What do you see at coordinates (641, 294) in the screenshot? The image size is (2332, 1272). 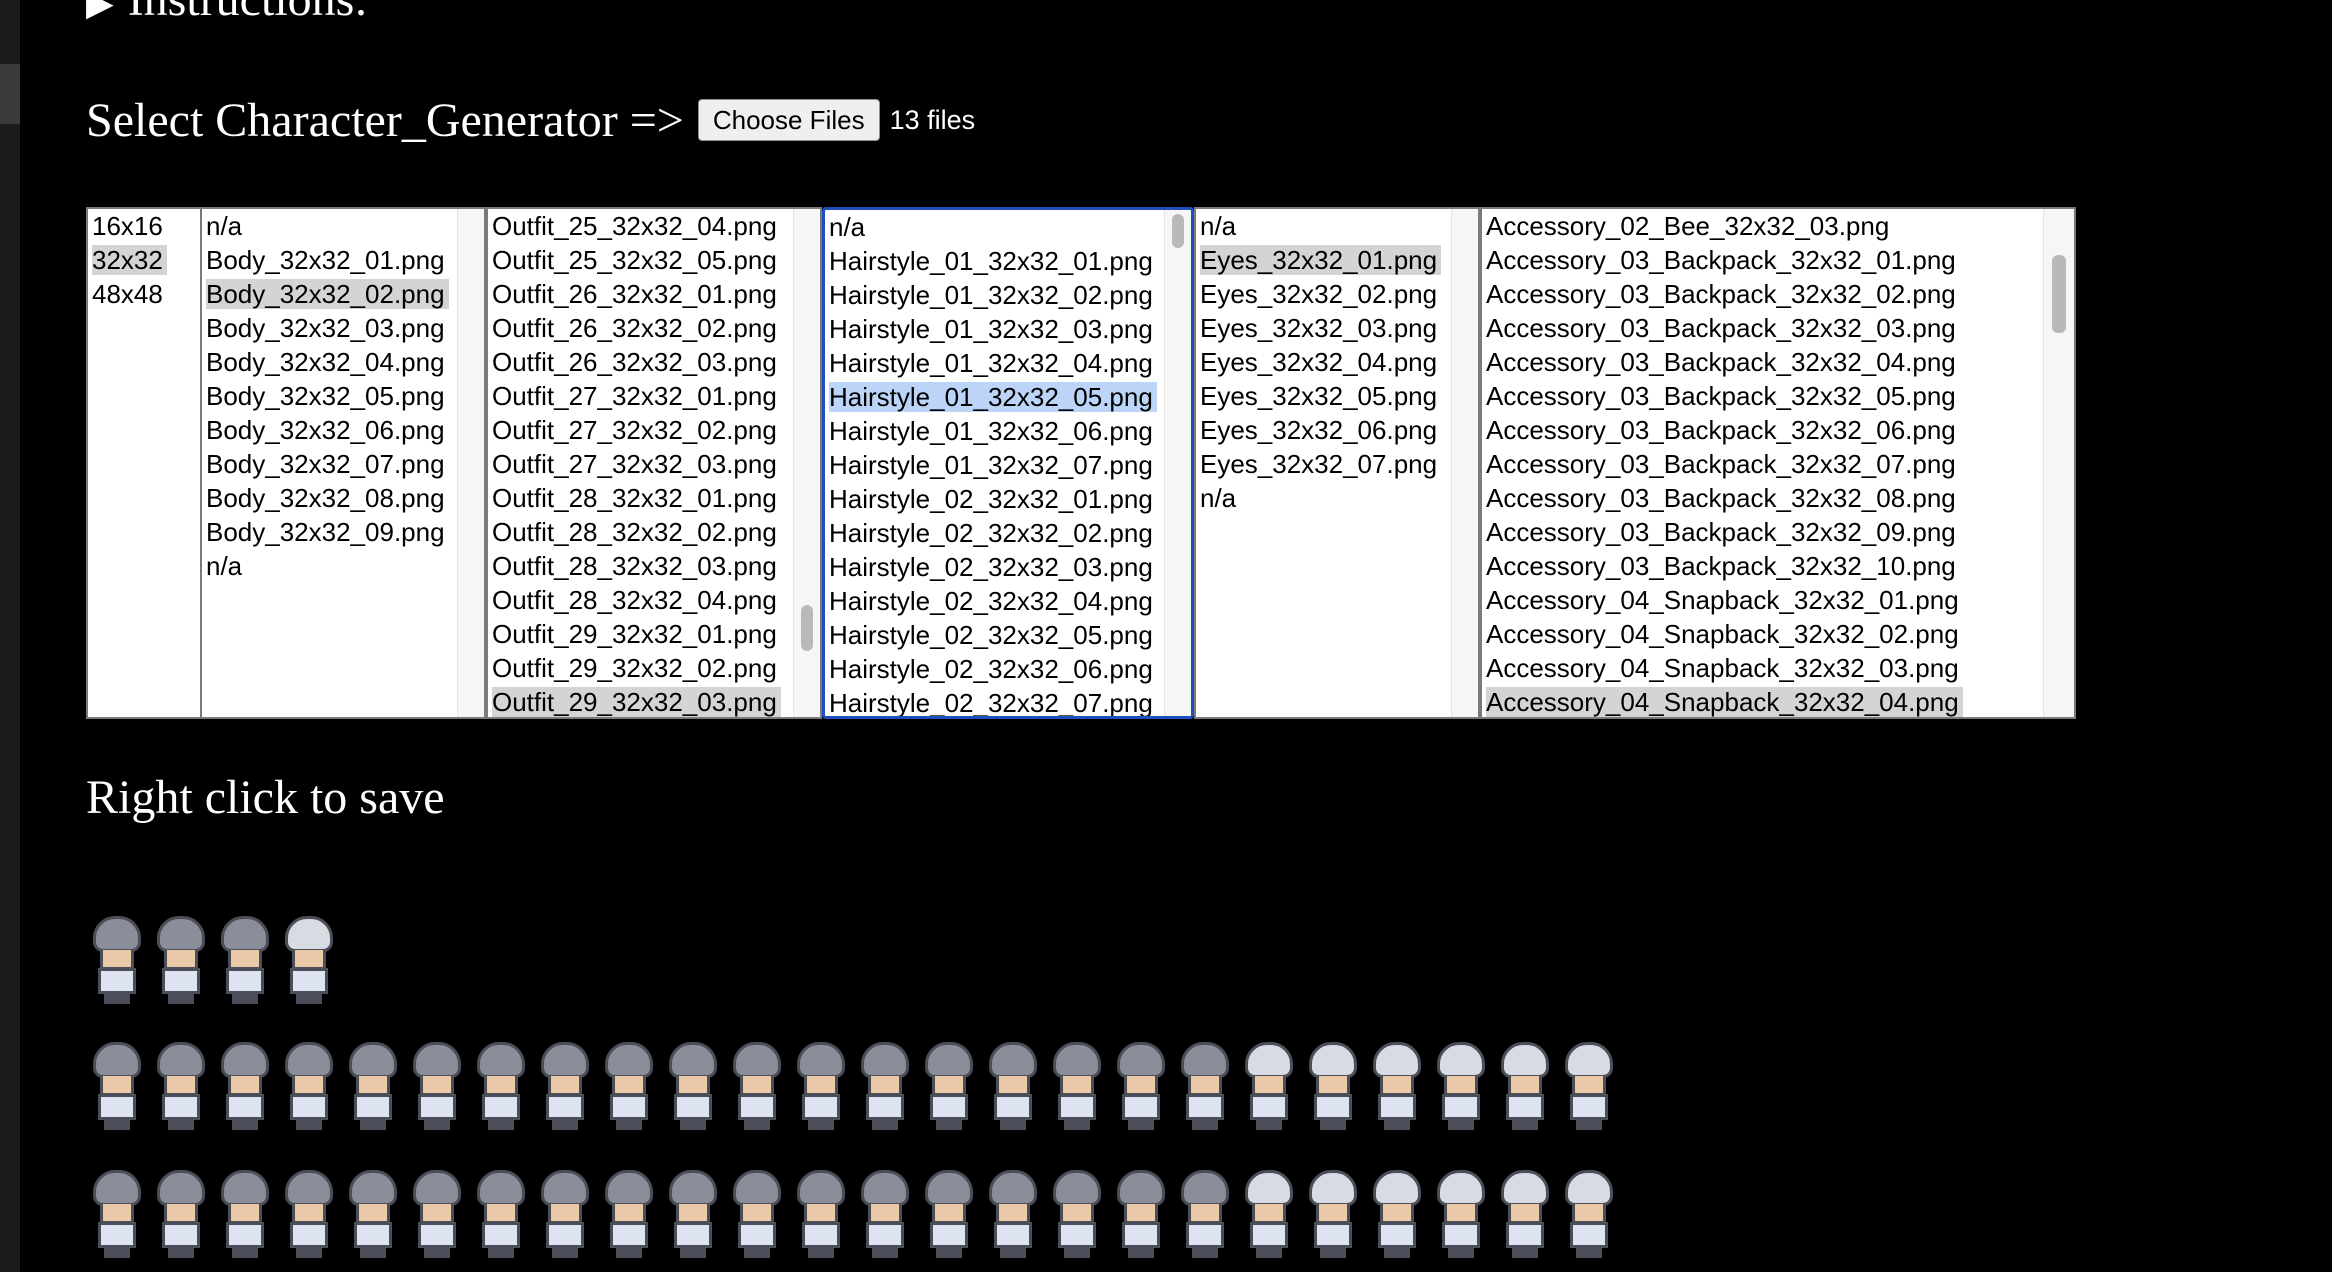 I see `outfit-option: Outfit_26_32x32_01.png` at bounding box center [641, 294].